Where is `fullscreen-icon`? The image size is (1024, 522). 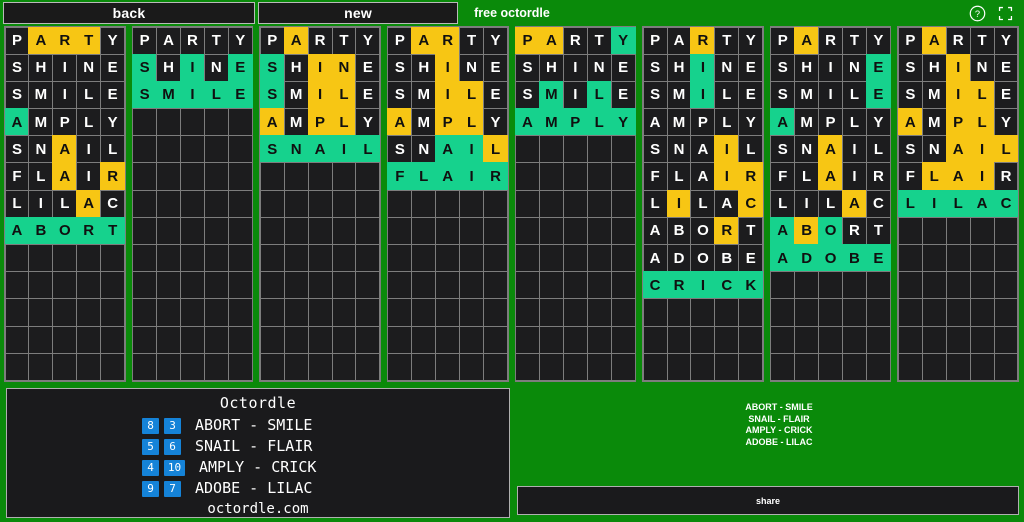
fullscreen-icon is located at coordinates (1005, 13).